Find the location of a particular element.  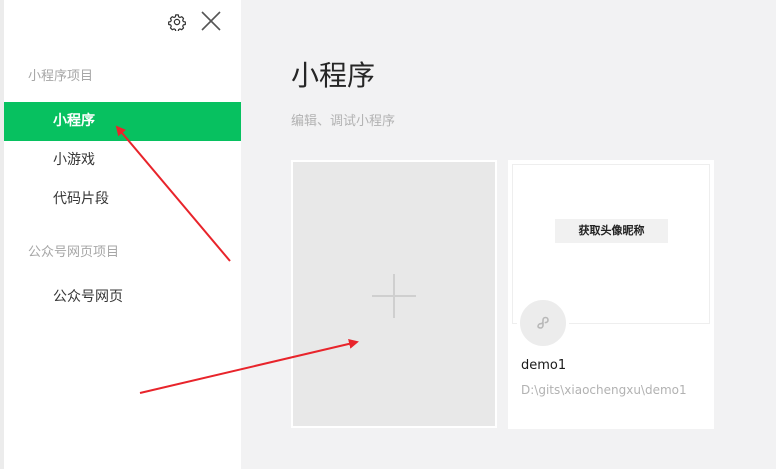

mini-program-logo-icon is located at coordinates (543, 322).